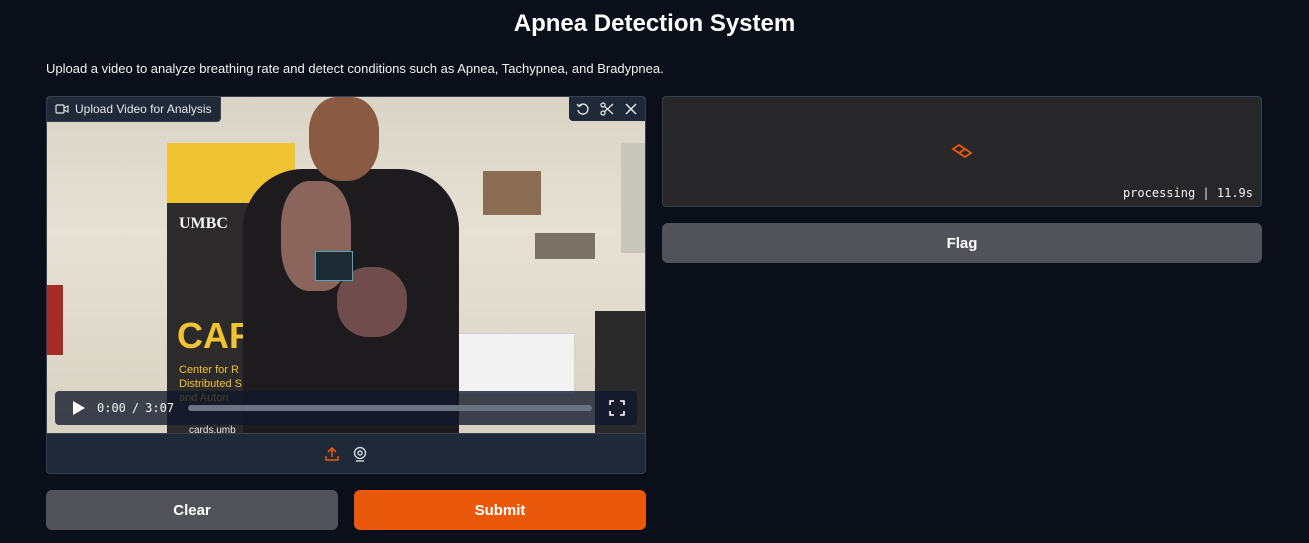  I want to click on output-panel: processing | 11.9s, so click(962, 151).